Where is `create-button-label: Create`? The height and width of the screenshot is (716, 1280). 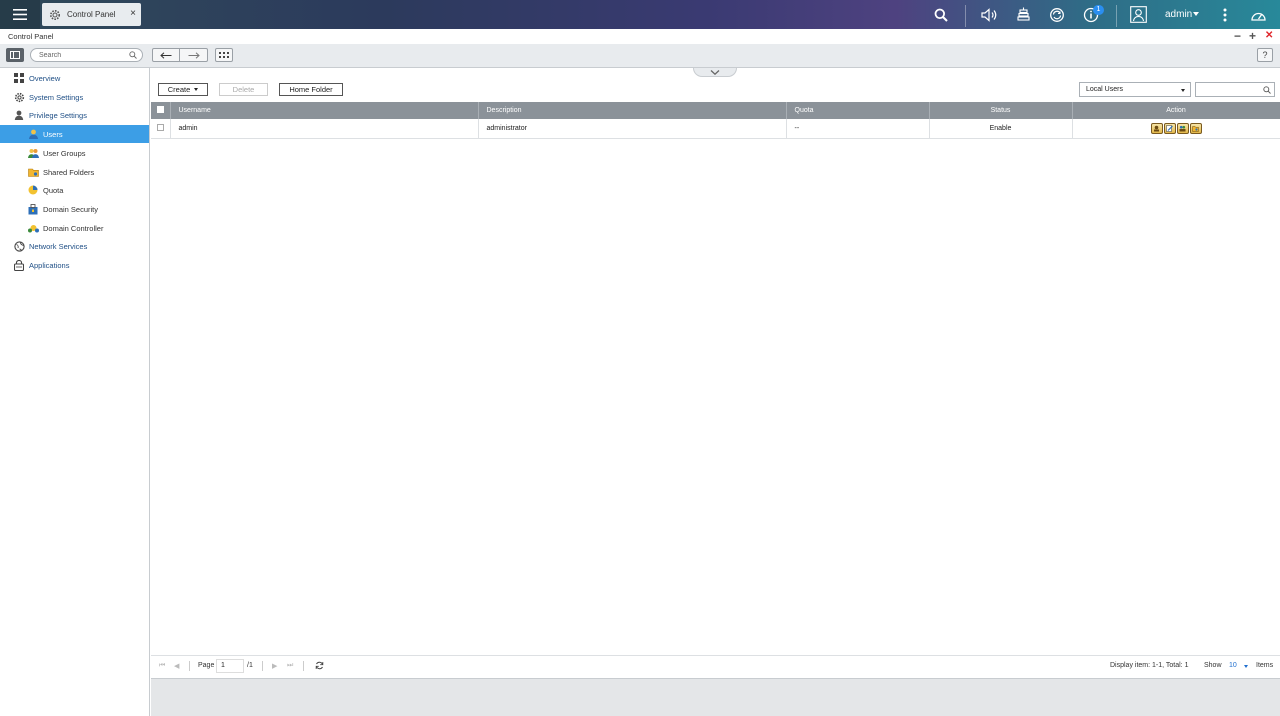
create-button-label: Create is located at coordinates (179, 89).